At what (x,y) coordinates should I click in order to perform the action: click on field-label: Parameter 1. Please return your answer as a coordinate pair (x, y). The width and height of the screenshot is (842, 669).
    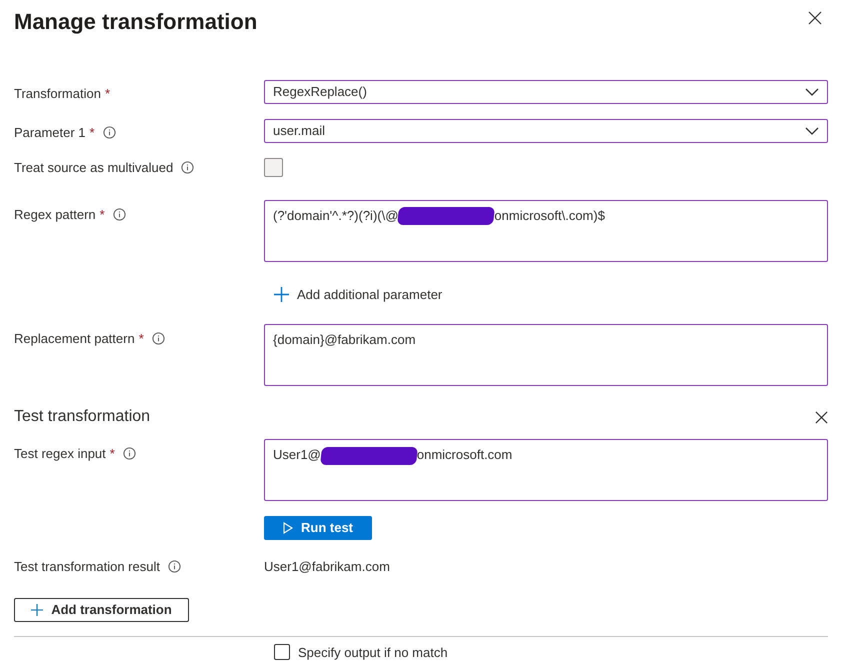
    Looking at the image, I should click on (50, 133).